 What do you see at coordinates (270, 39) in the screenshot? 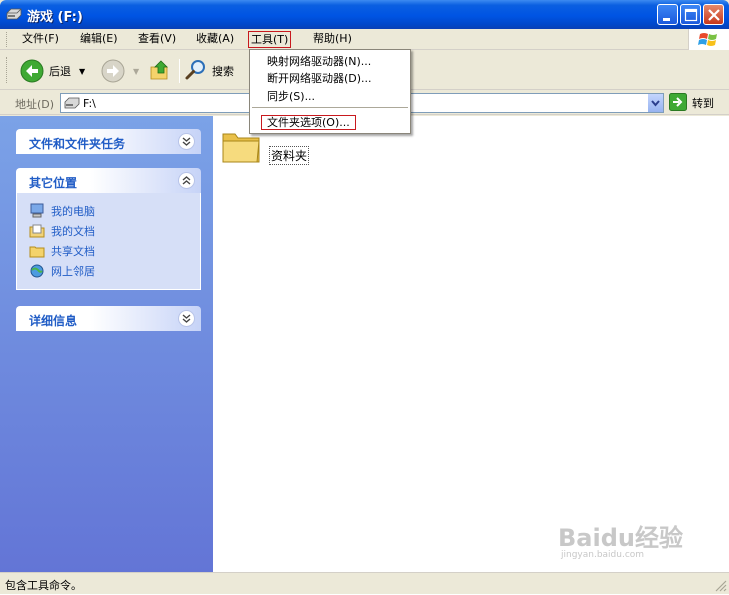
I see `menu-tools: 工具(T)` at bounding box center [270, 39].